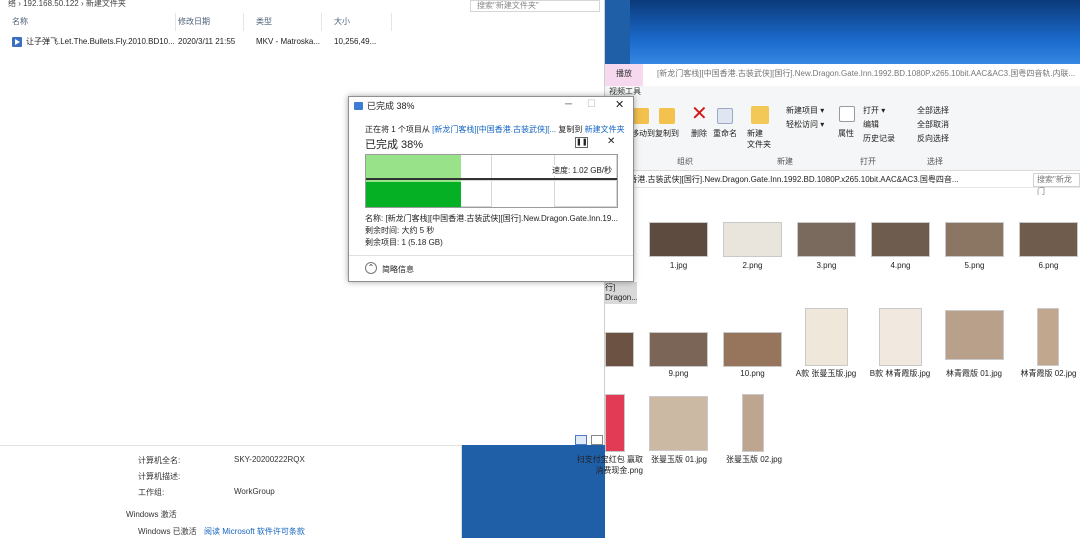  What do you see at coordinates (232, 5) in the screenshot?
I see `address-bar: 络 › 192.168.50.122 › 新建文件夹` at bounding box center [232, 5].